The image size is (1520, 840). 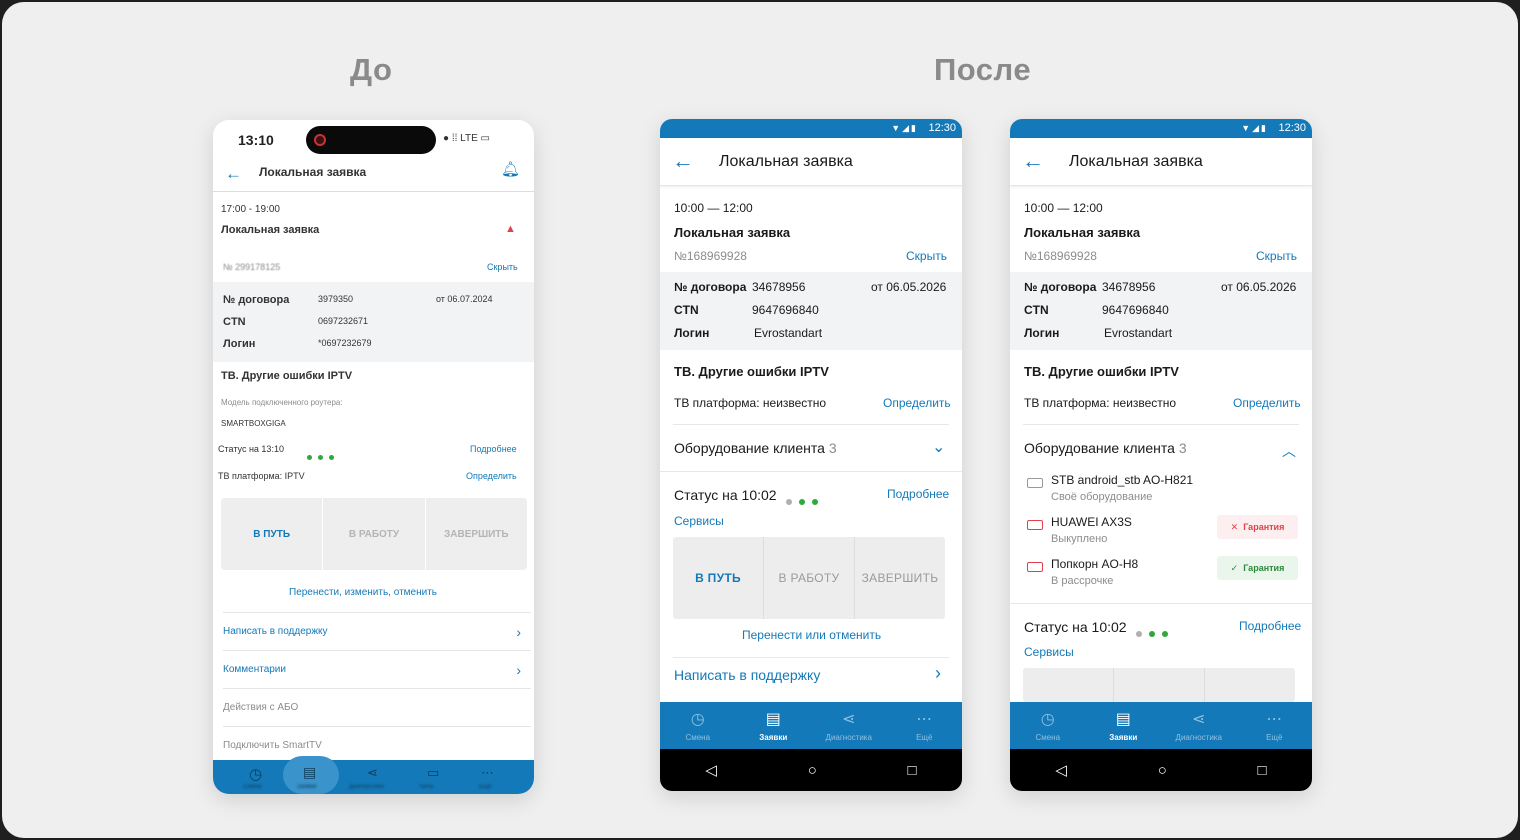 What do you see at coordinates (938, 447) in the screenshot?
I see `chevron-down-icon: ⌄` at bounding box center [938, 447].